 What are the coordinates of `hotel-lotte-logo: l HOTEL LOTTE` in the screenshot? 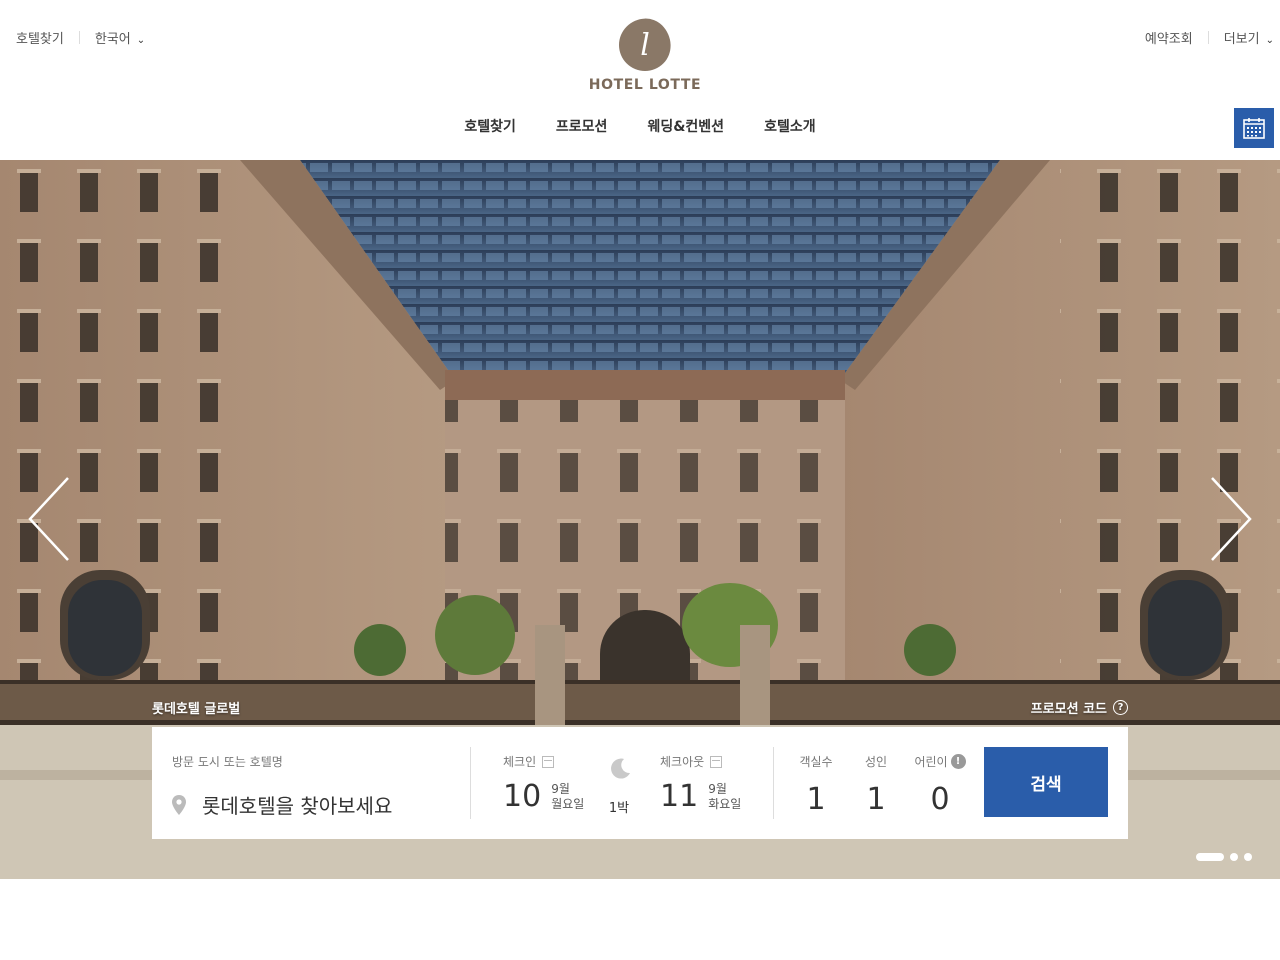 It's located at (645, 51).